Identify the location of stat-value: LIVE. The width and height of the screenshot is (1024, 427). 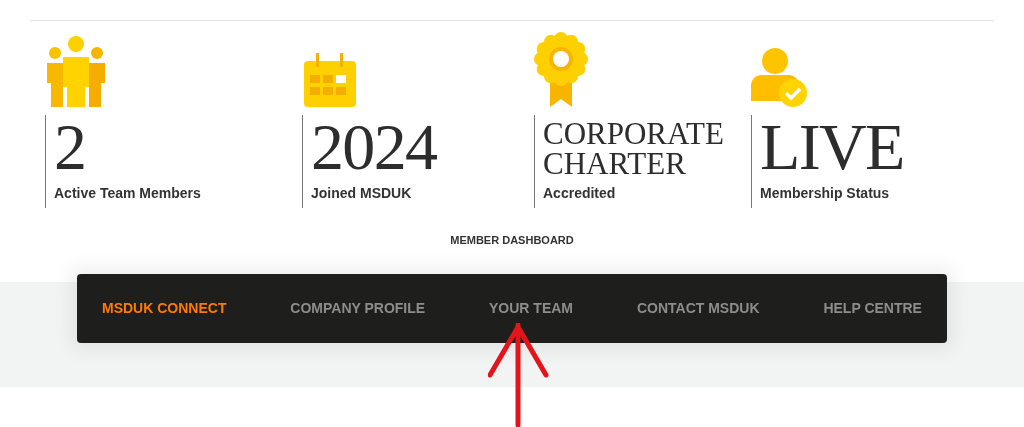
(832, 147).